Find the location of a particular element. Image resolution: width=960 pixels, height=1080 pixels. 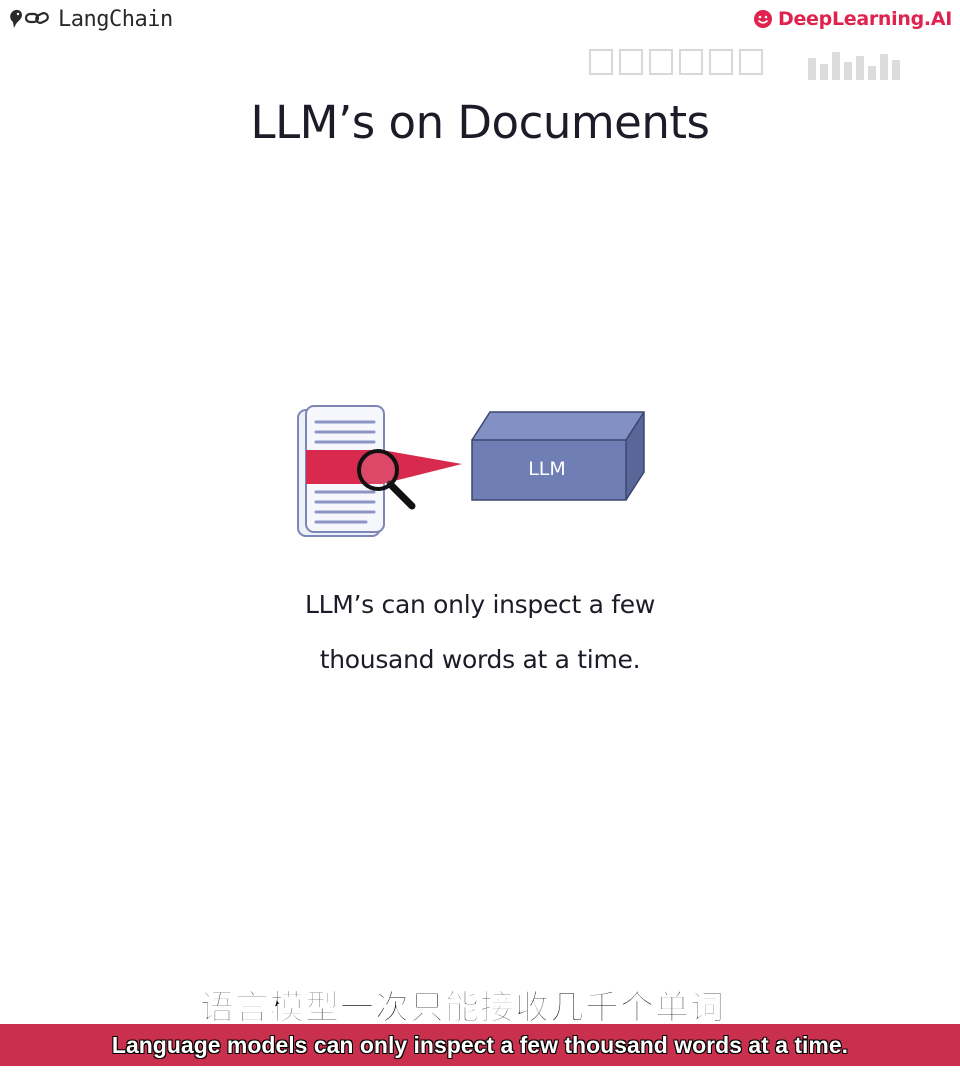

slide-title: LLM’s on Documents is located at coordinates (480, 122).